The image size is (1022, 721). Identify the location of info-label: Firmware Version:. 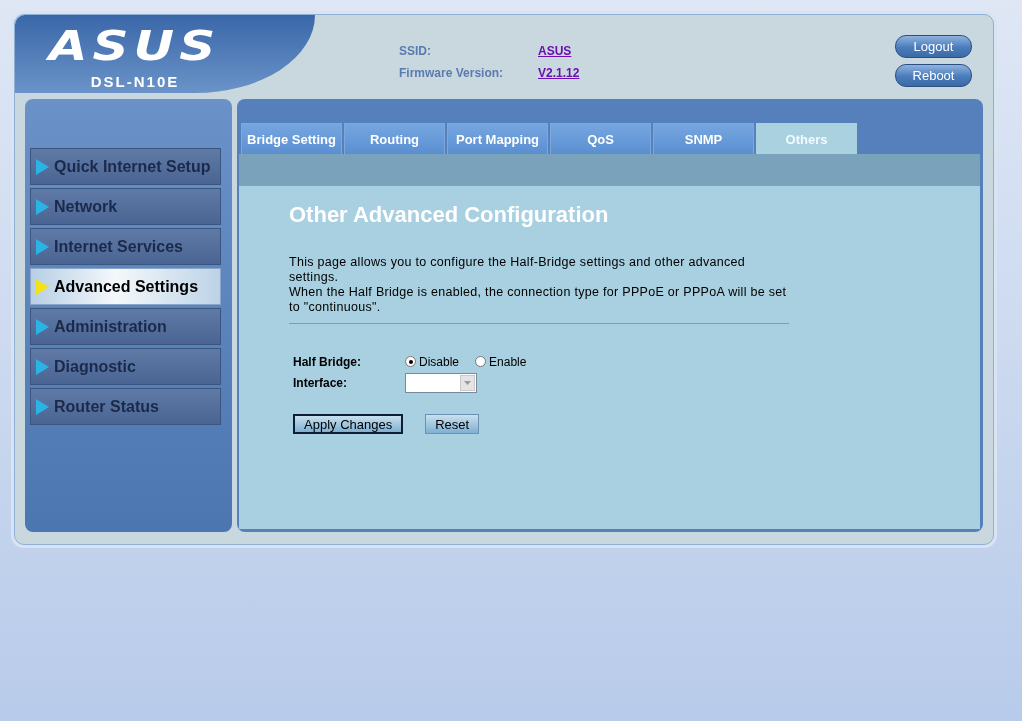
(452, 73).